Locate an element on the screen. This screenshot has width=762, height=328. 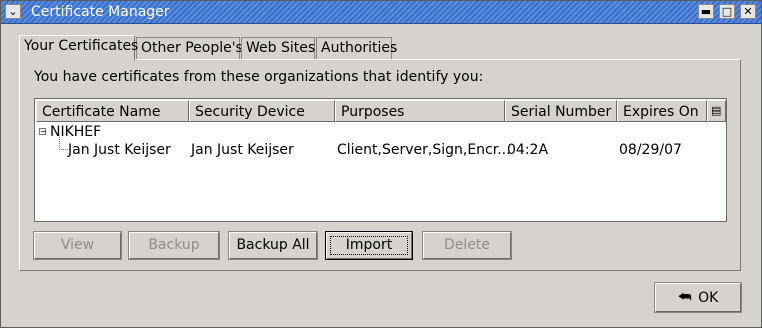
focus-ring is located at coordinates (369, 245).